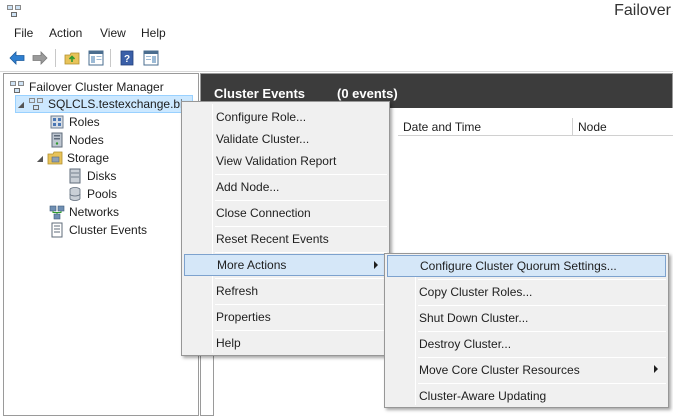 The height and width of the screenshot is (416, 673). I want to click on tree-item-label: Networks, so click(94, 212).